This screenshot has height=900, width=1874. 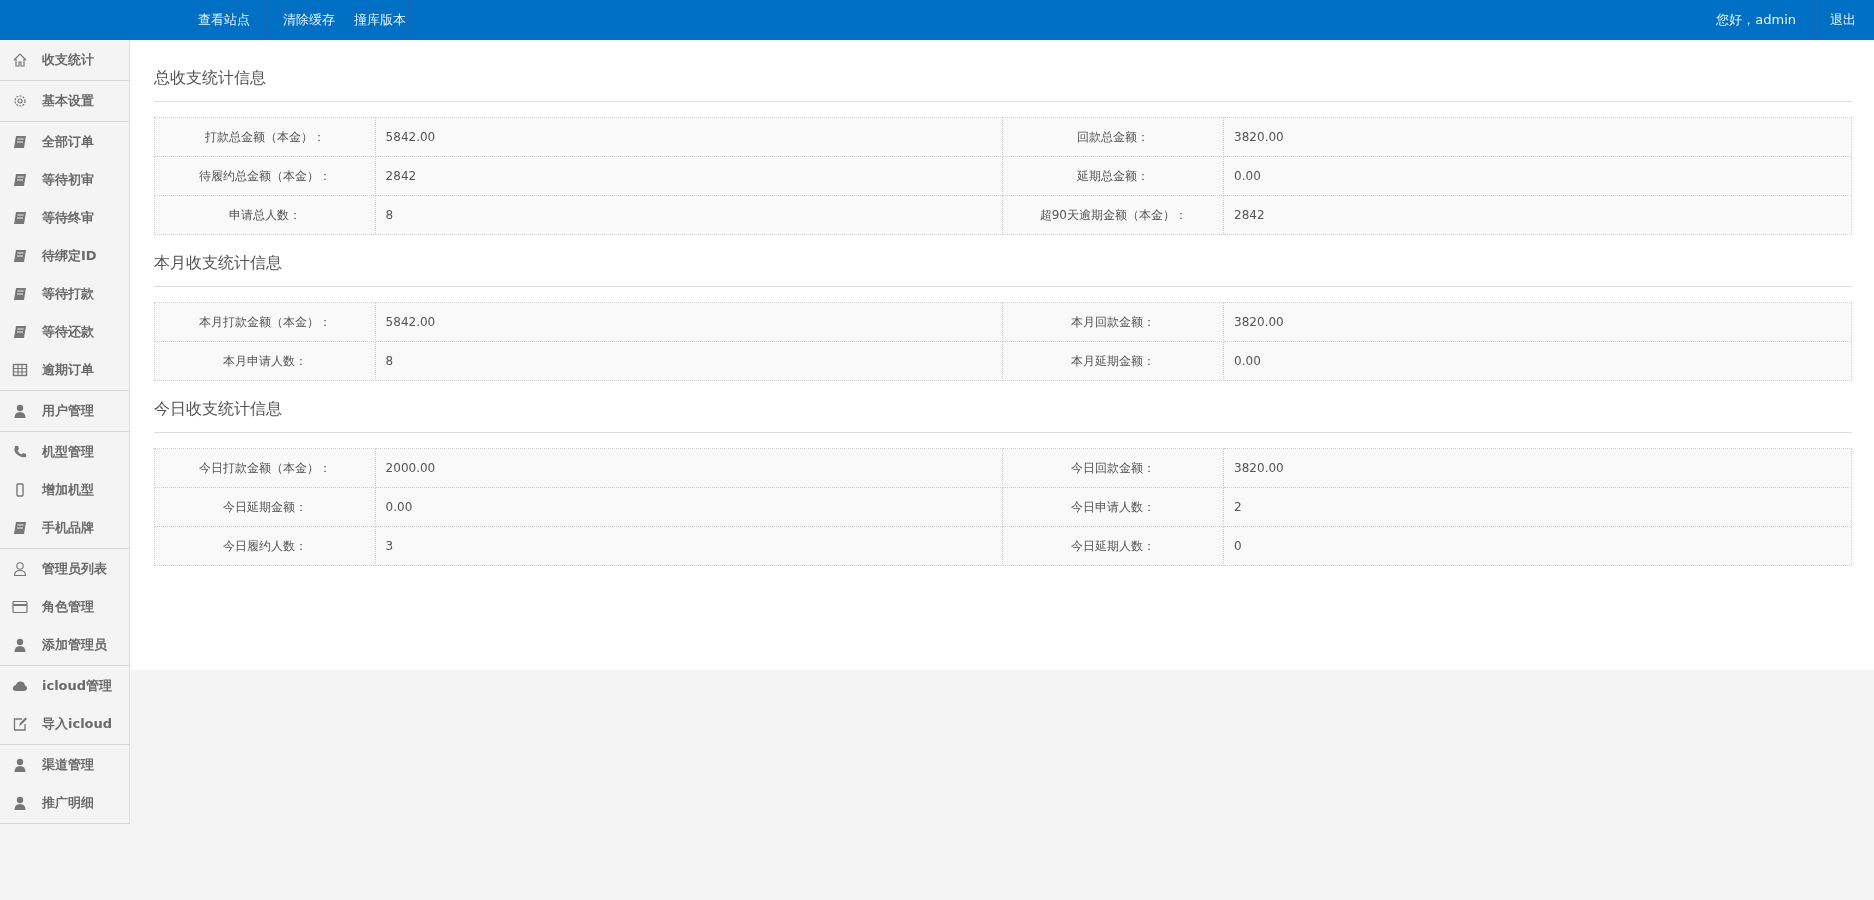 What do you see at coordinates (64, 142) in the screenshot?
I see `sidebar-item: 全部订单` at bounding box center [64, 142].